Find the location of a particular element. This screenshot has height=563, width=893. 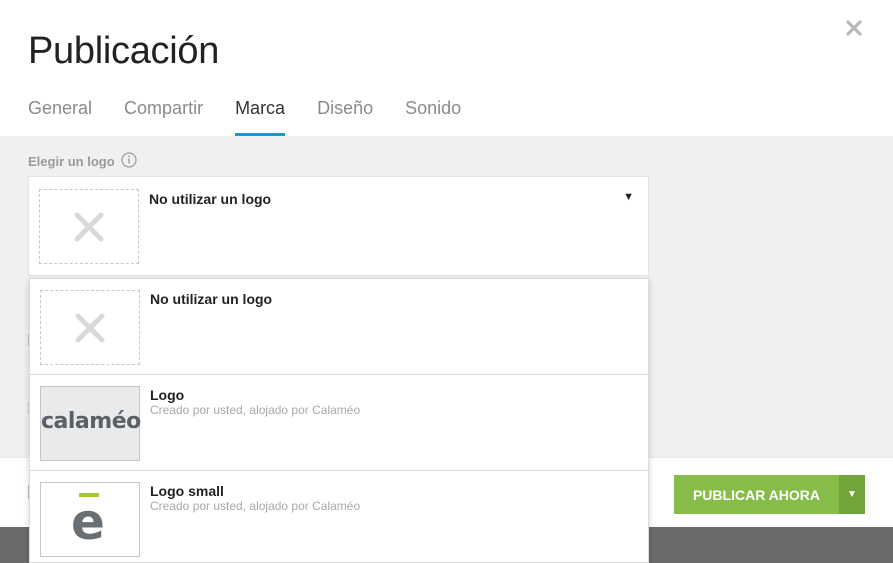

info-icon is located at coordinates (129, 161).